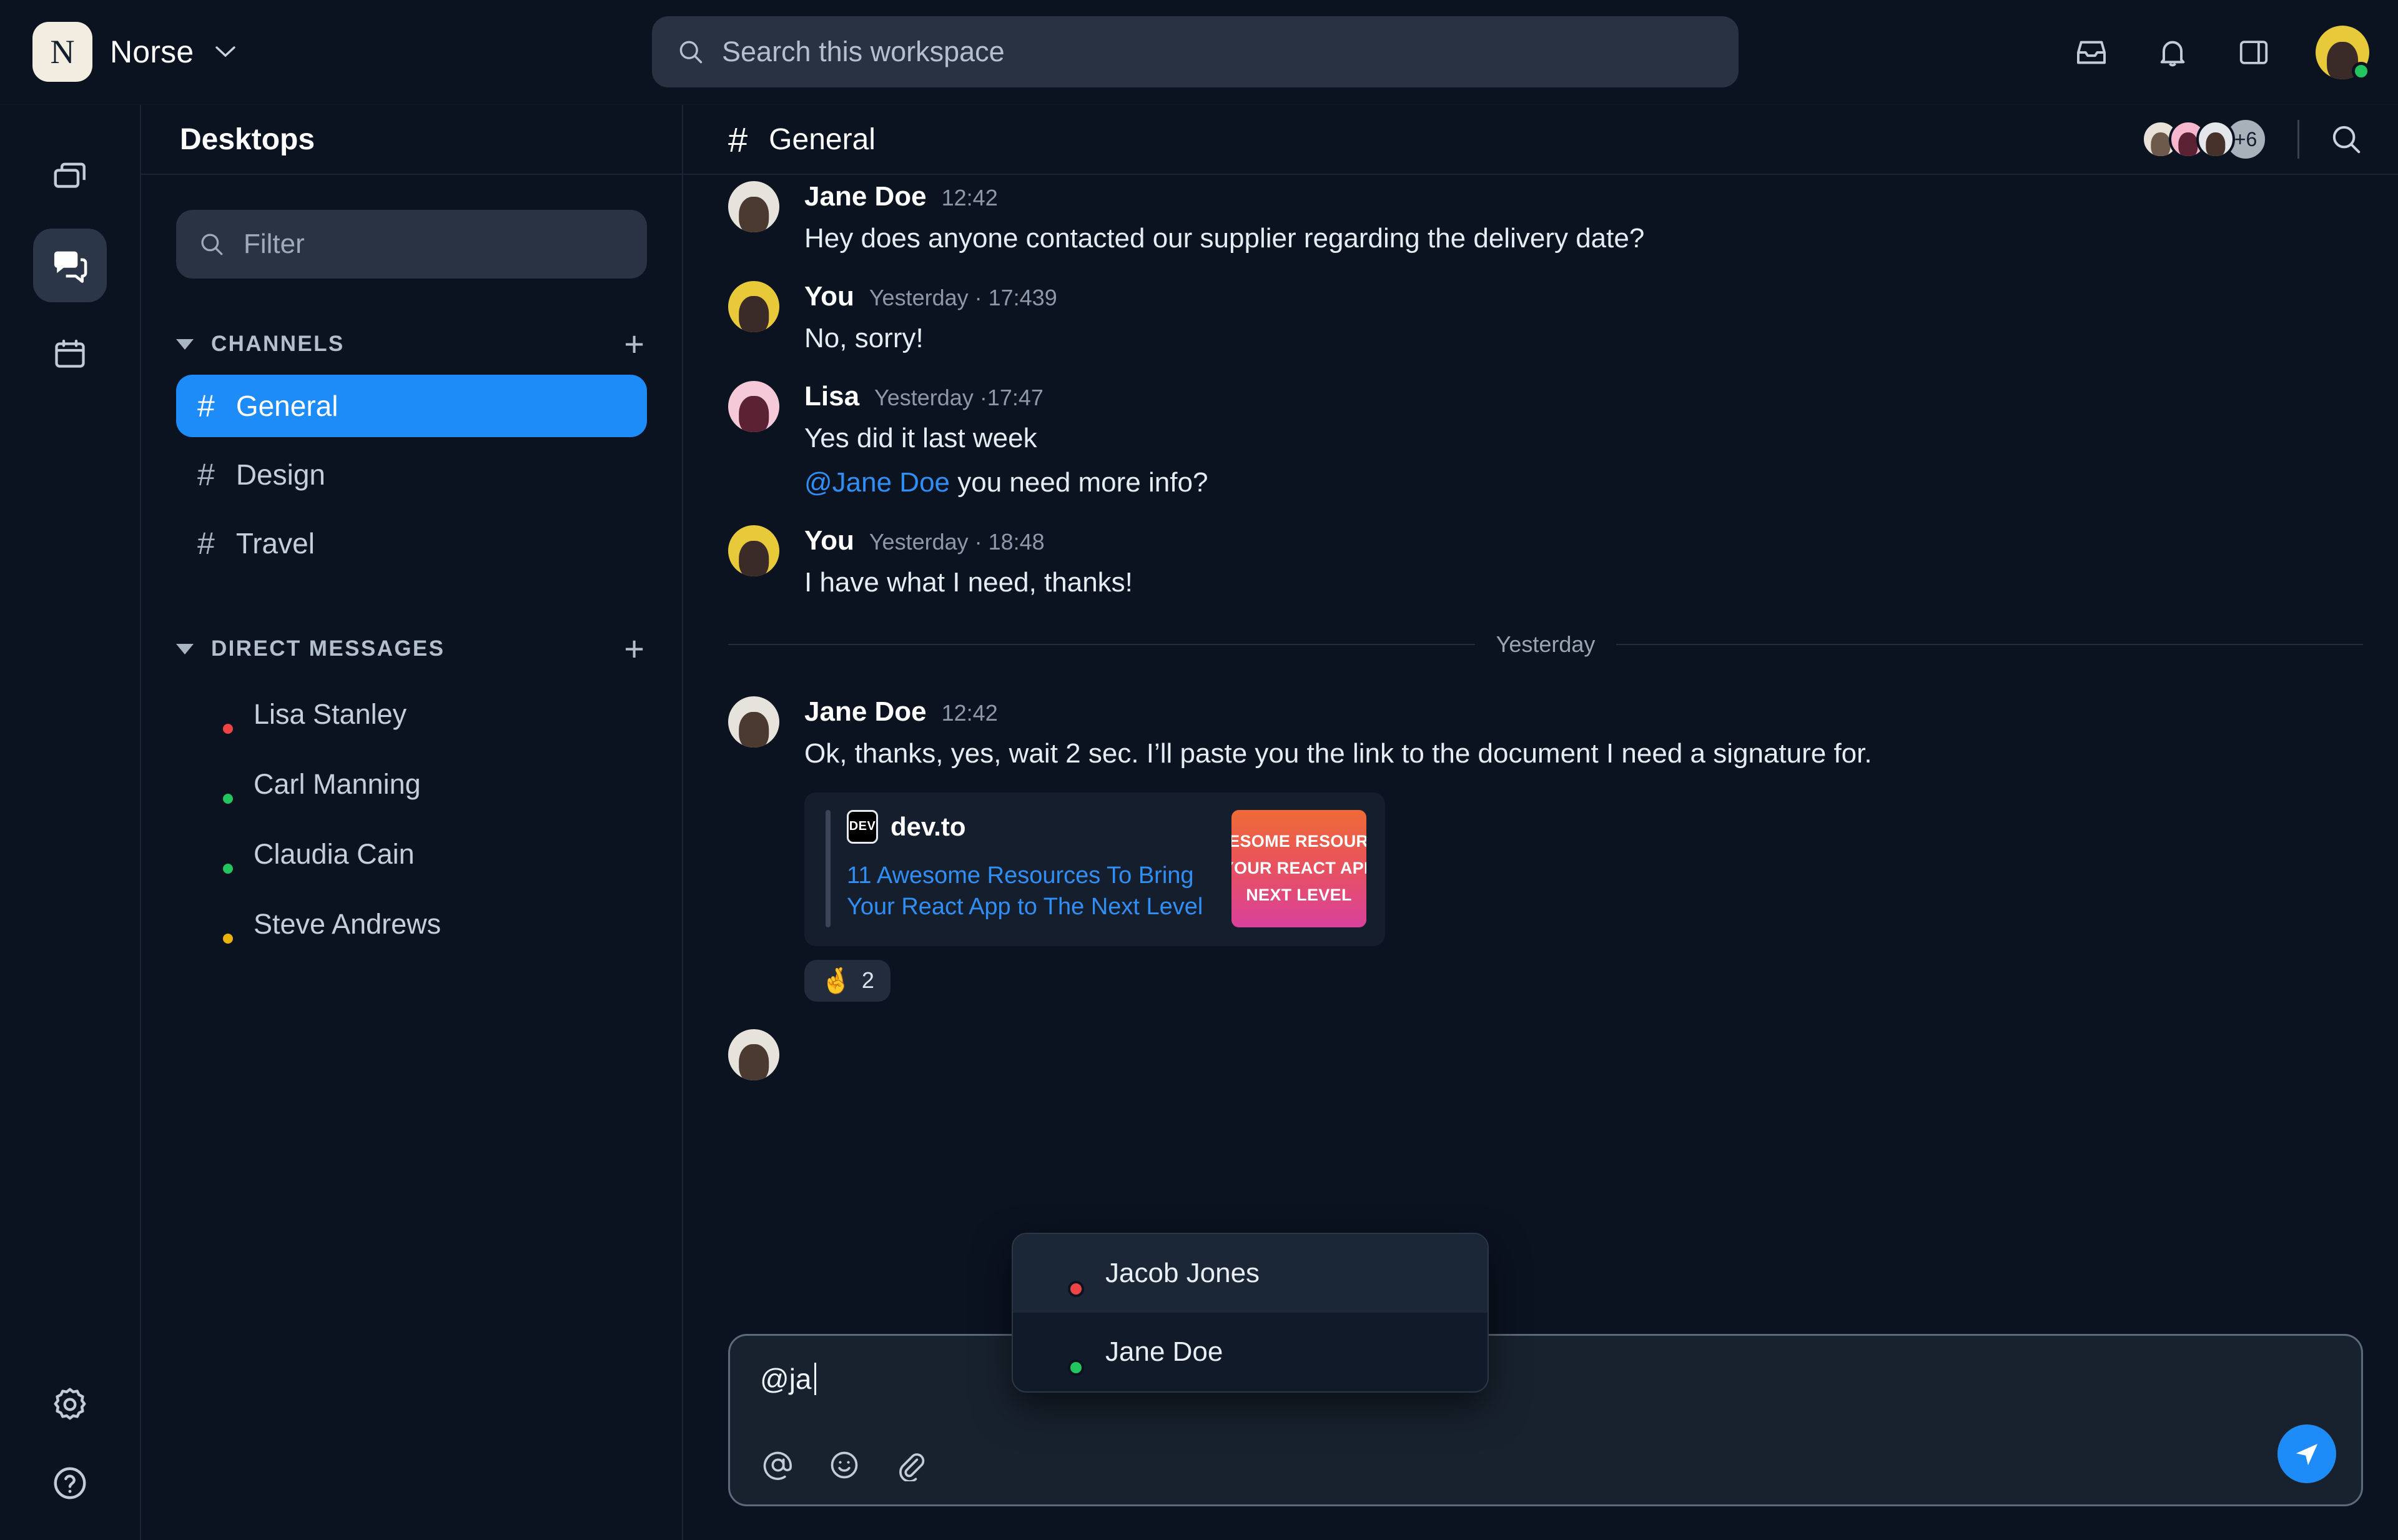  Describe the element at coordinates (634, 648) in the screenshot. I see `add-dm-button: +` at that location.